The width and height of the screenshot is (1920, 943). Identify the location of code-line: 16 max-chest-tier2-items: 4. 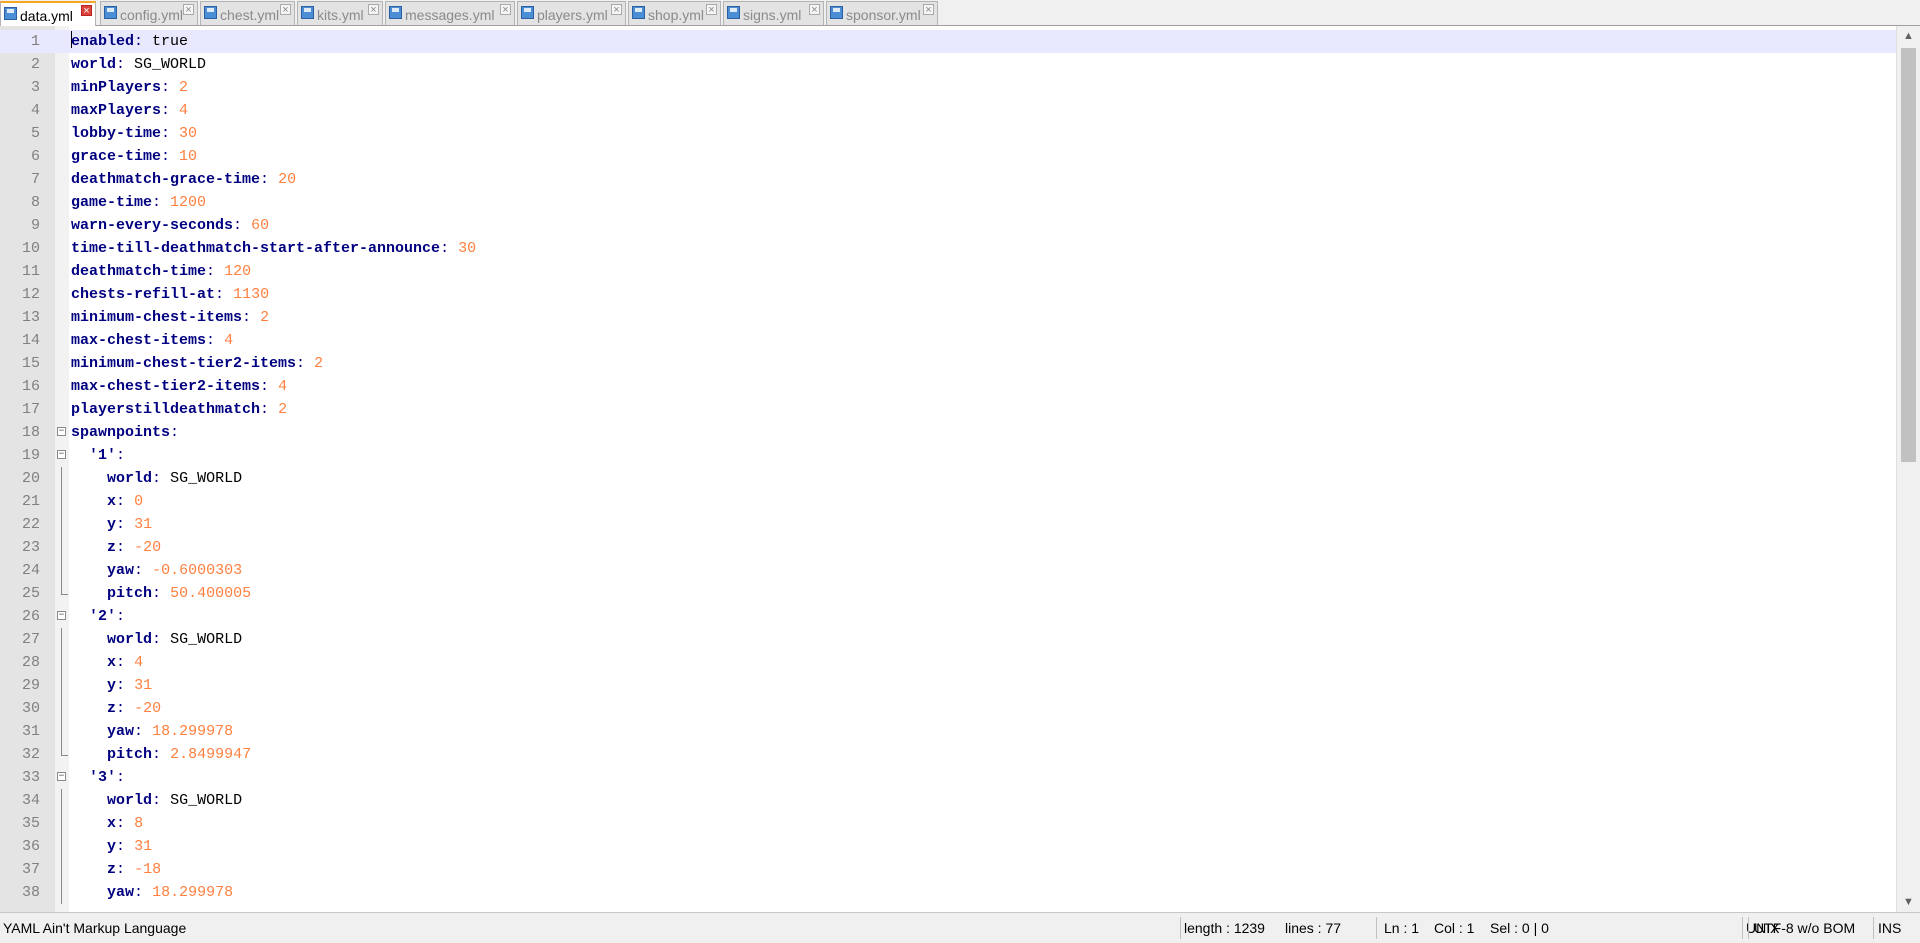
(948, 386).